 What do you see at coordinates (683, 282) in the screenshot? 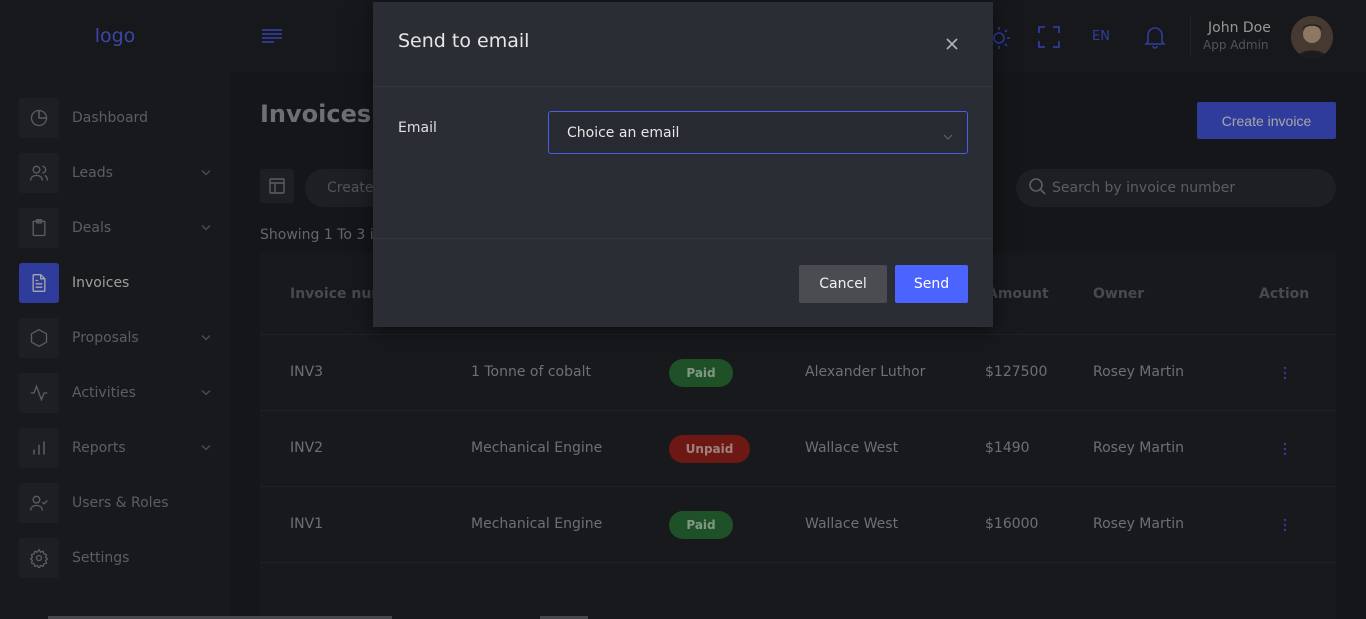
I see `modal-footer: Cancel Send` at bounding box center [683, 282].